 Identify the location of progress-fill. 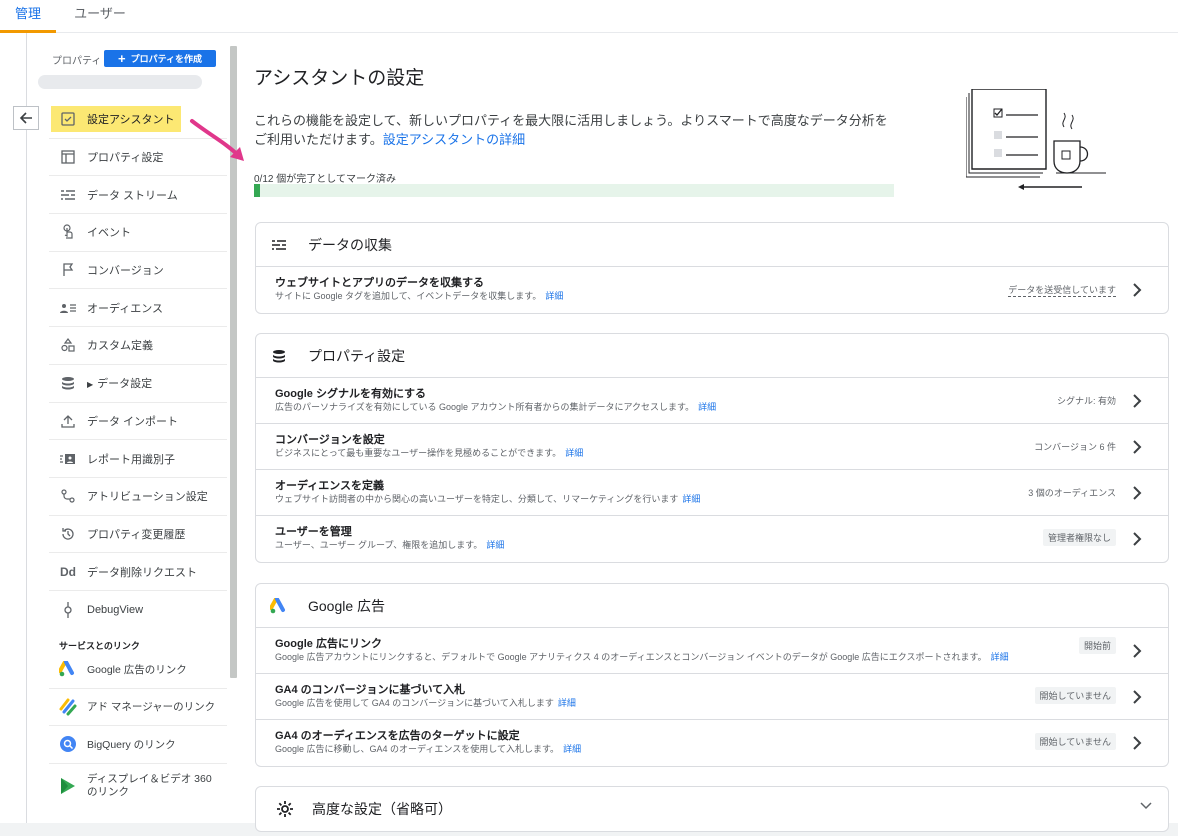
(257, 190).